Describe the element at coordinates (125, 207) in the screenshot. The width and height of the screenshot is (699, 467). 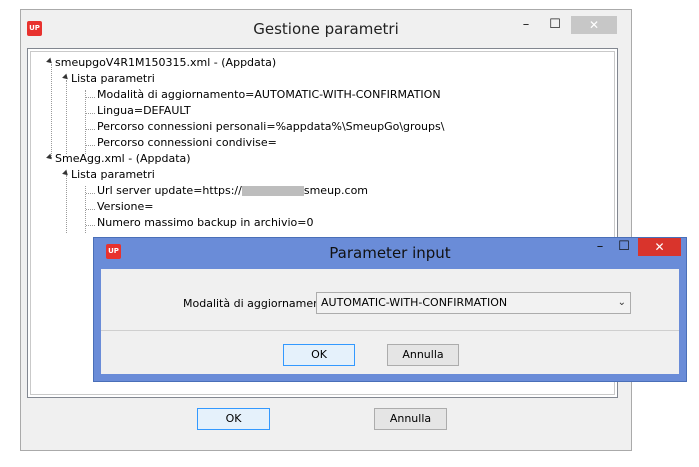
I see `tree-node-param: Versione=` at that location.